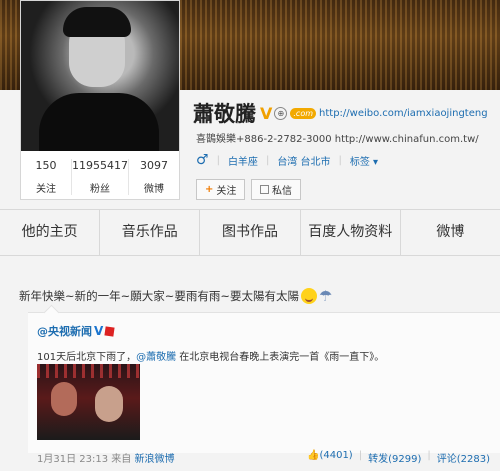 The width and height of the screenshot is (500, 471). I want to click on like-action: 👍(4401), so click(330, 457).